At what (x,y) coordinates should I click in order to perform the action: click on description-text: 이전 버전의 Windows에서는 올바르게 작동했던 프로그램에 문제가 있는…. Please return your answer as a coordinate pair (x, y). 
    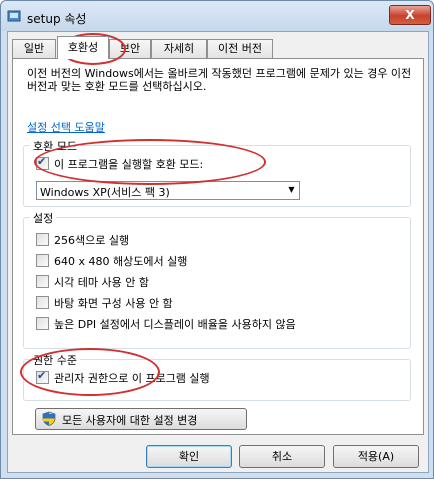
    Looking at the image, I should click on (219, 80).